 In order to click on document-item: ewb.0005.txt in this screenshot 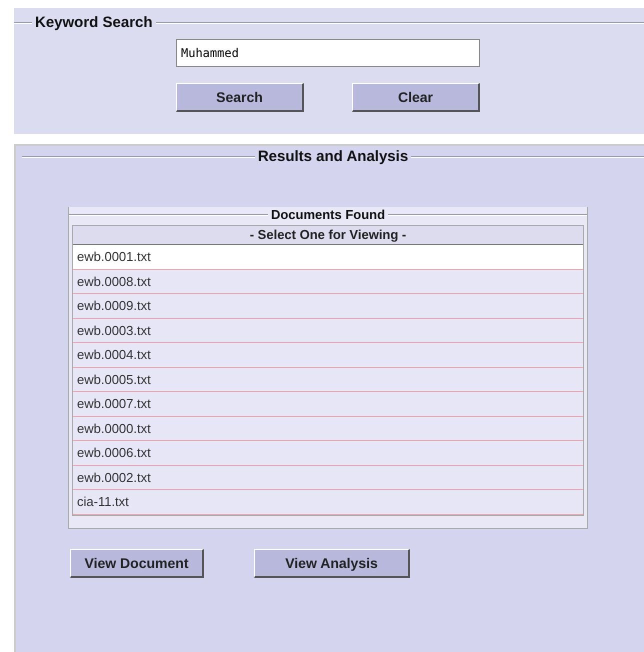, I will do `click(328, 380)`.